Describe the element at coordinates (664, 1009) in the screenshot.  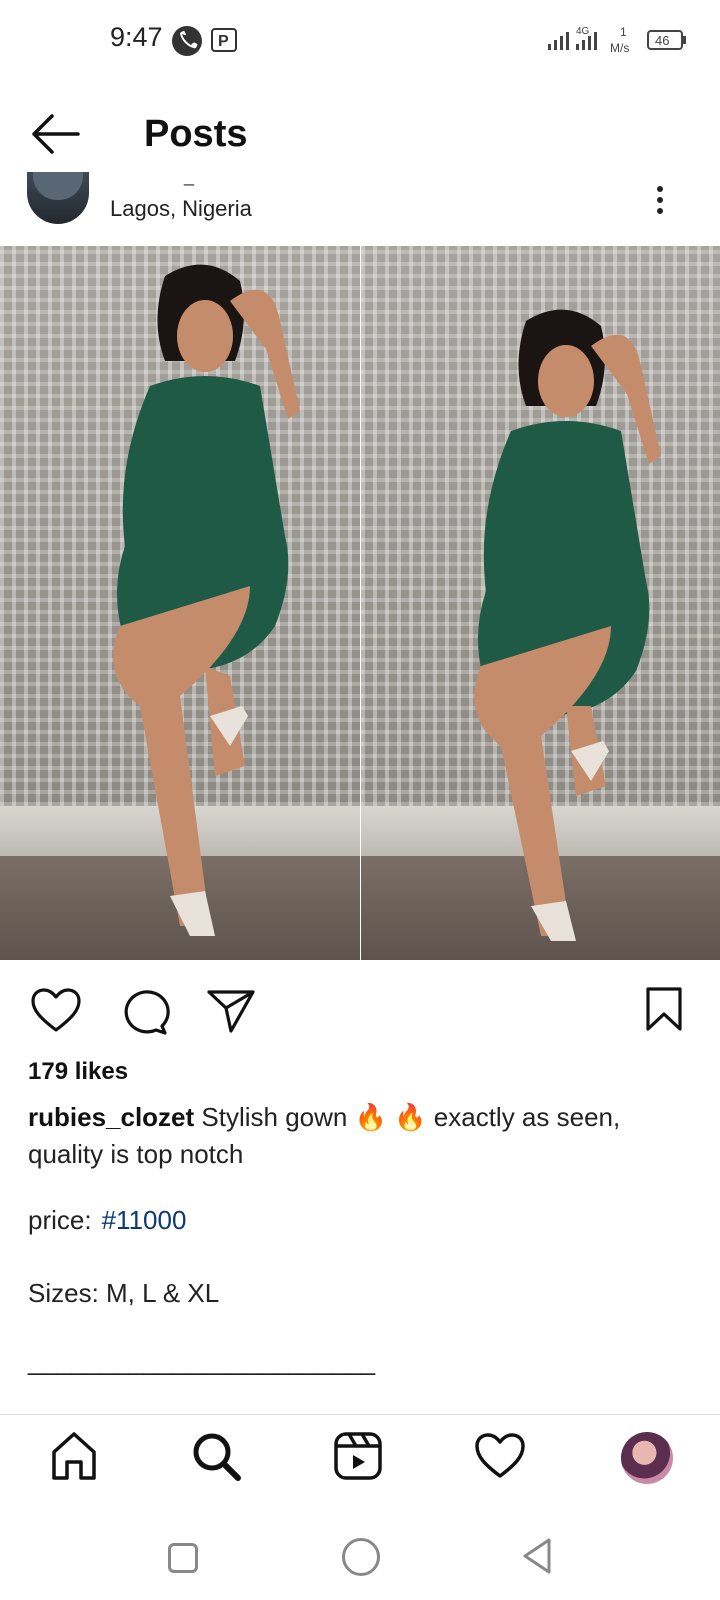
I see `bookmark-icon` at that location.